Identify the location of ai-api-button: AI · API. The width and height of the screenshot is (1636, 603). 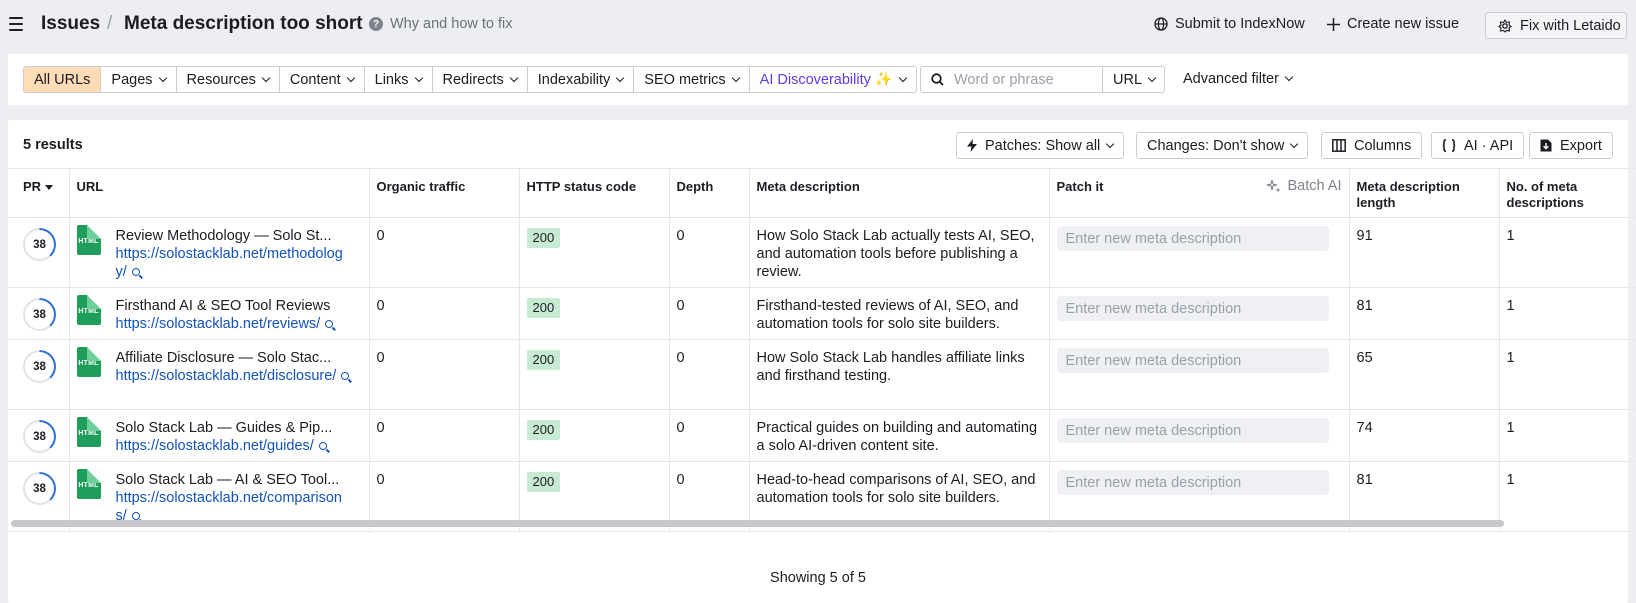
(1478, 145).